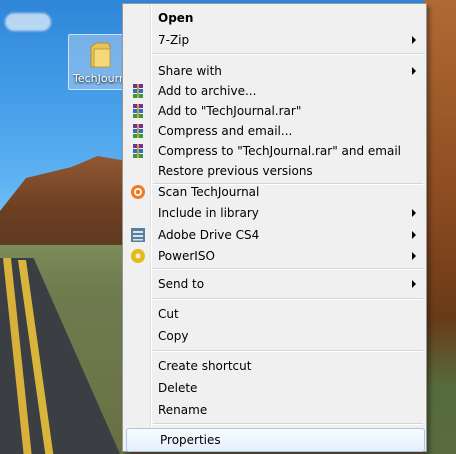 The height and width of the screenshot is (454, 456). I want to click on menu-item-copy: Copy, so click(274, 336).